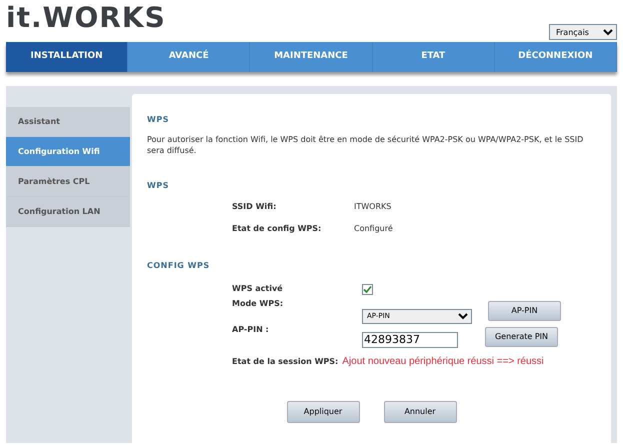 The height and width of the screenshot is (445, 623). Describe the element at coordinates (258, 289) in the screenshot. I see `field-label: WPS activé` at that location.